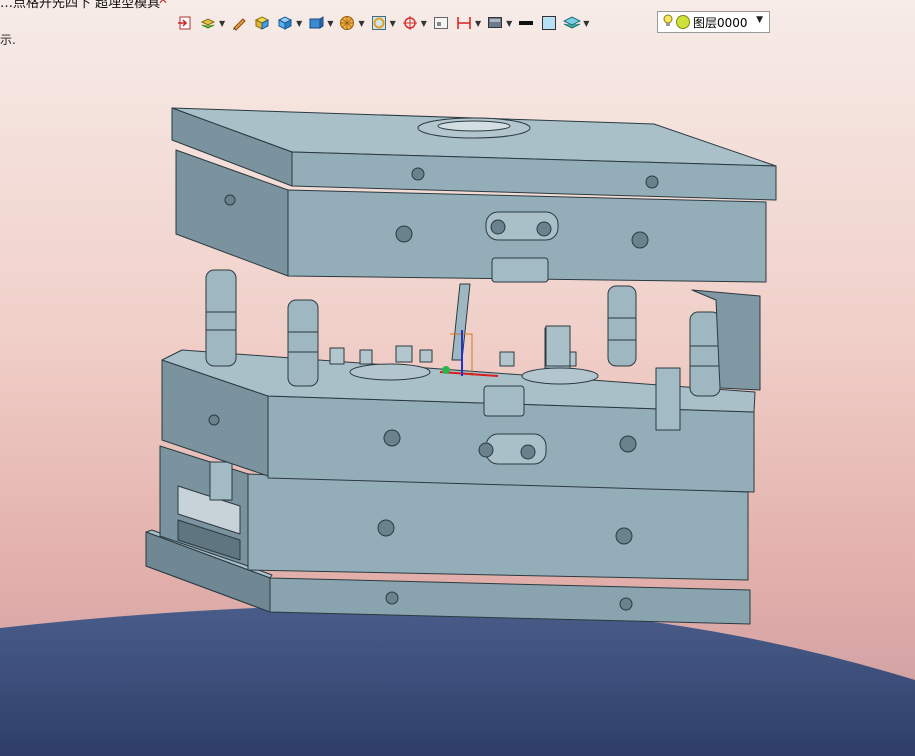 The width and height of the screenshot is (915, 756). I want to click on dimension-icon: ▼, so click(468, 23).